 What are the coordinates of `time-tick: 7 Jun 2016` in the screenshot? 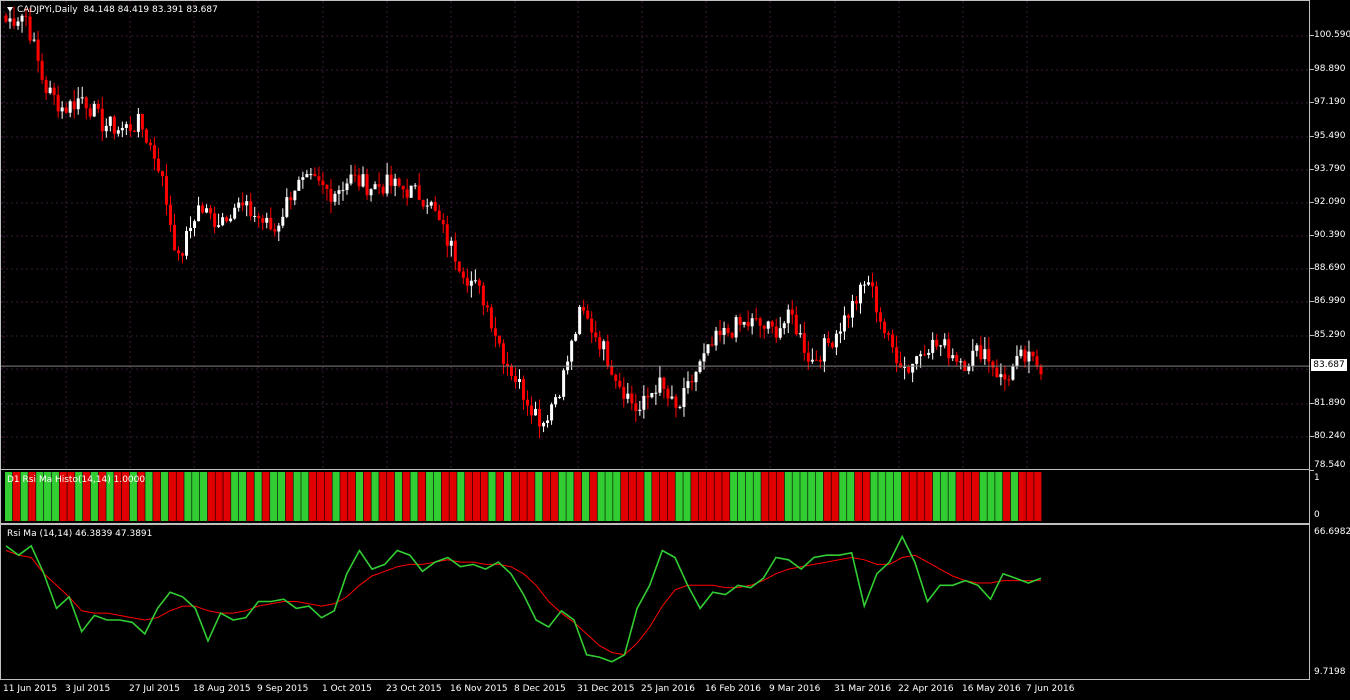 It's located at (1050, 689).